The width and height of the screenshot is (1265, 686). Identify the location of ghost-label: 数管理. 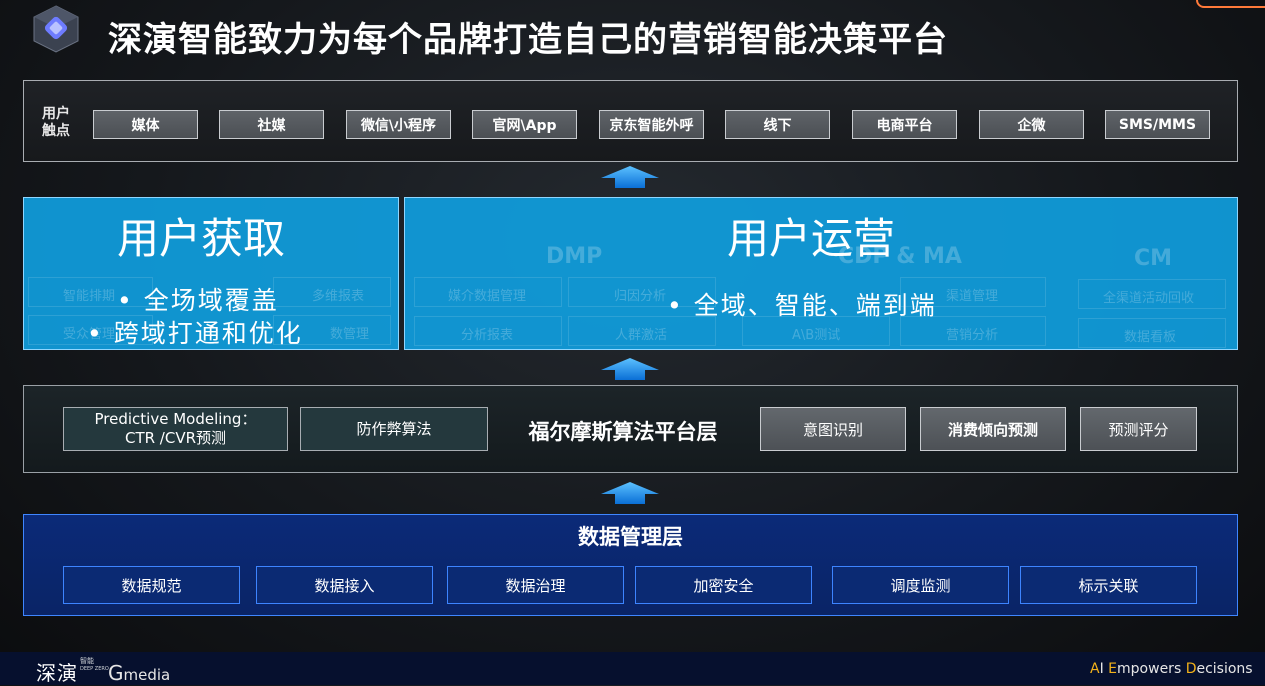
(350, 334).